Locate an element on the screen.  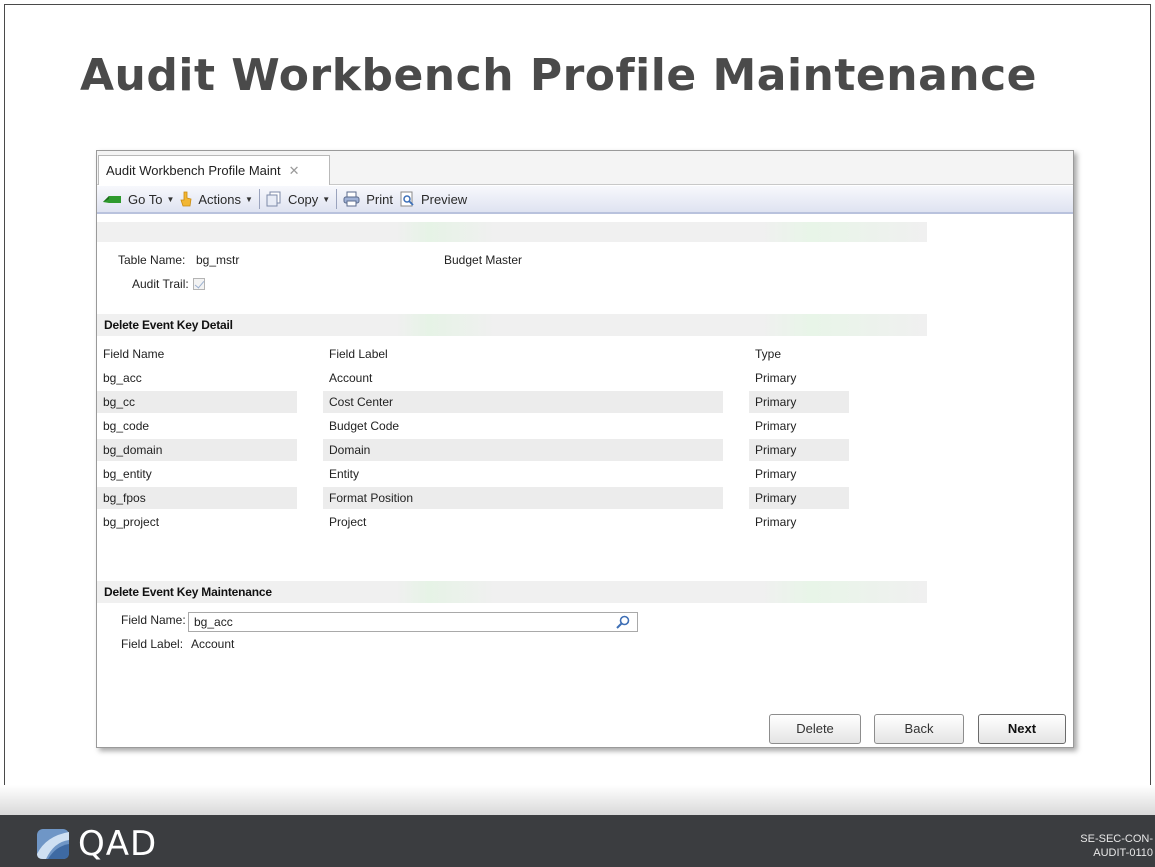
audit-trail-label: Audit Trail: is located at coordinates (160, 284).